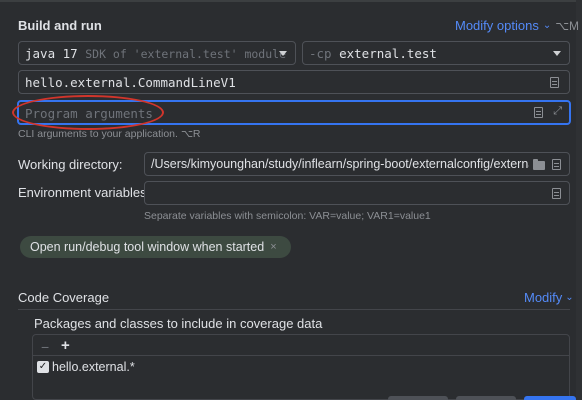 Image resolution: width=582 pixels, height=400 pixels. What do you see at coordinates (557, 111) in the screenshot?
I see `expand-icon: ⤢` at bounding box center [557, 111].